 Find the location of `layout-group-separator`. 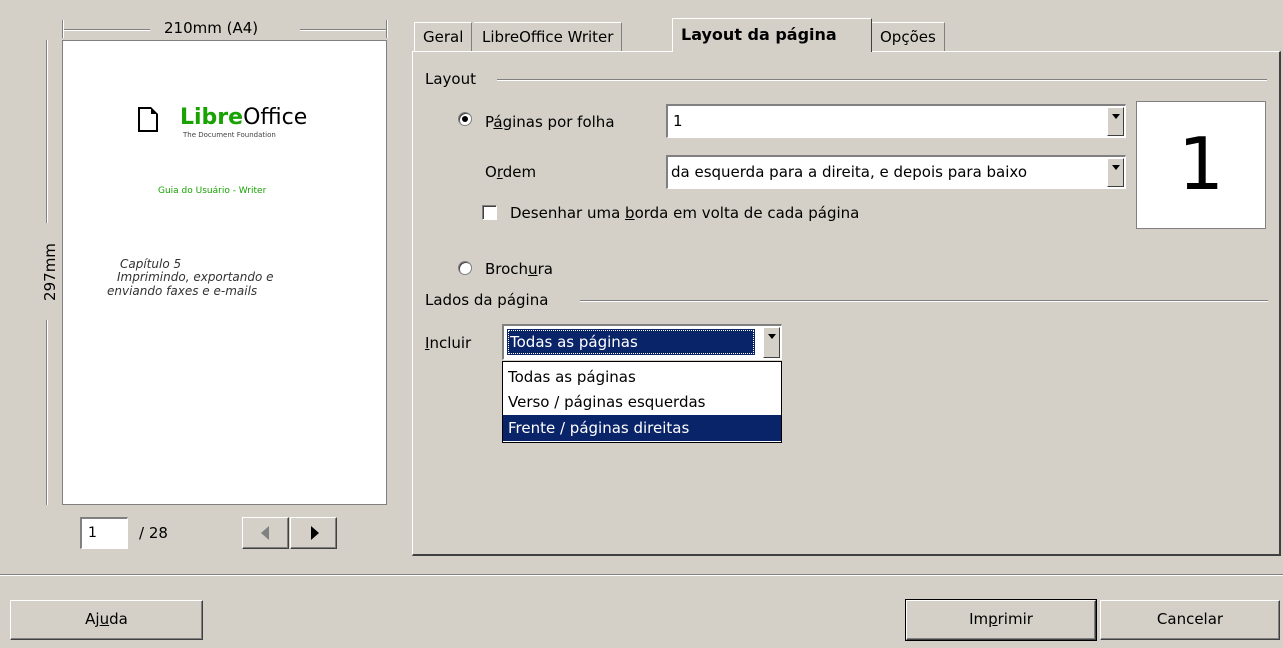

layout-group-separator is located at coordinates (882, 80).